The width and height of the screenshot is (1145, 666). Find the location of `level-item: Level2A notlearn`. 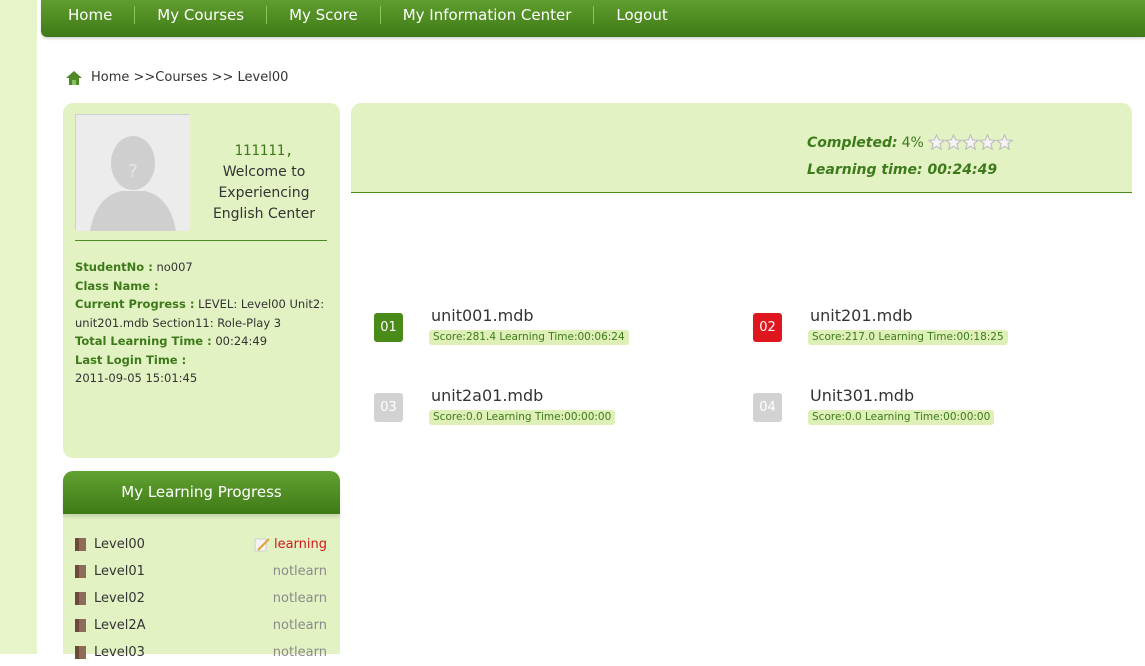

level-item: Level2A notlearn is located at coordinates (201, 625).